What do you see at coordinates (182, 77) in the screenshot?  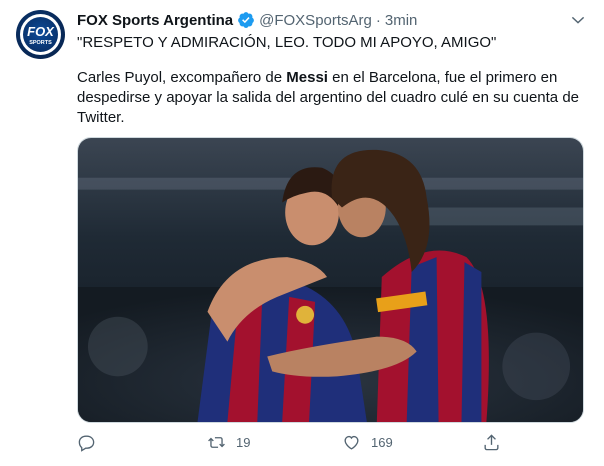 I see `tweet-body-start: Carles Puyol, excompañero de` at bounding box center [182, 77].